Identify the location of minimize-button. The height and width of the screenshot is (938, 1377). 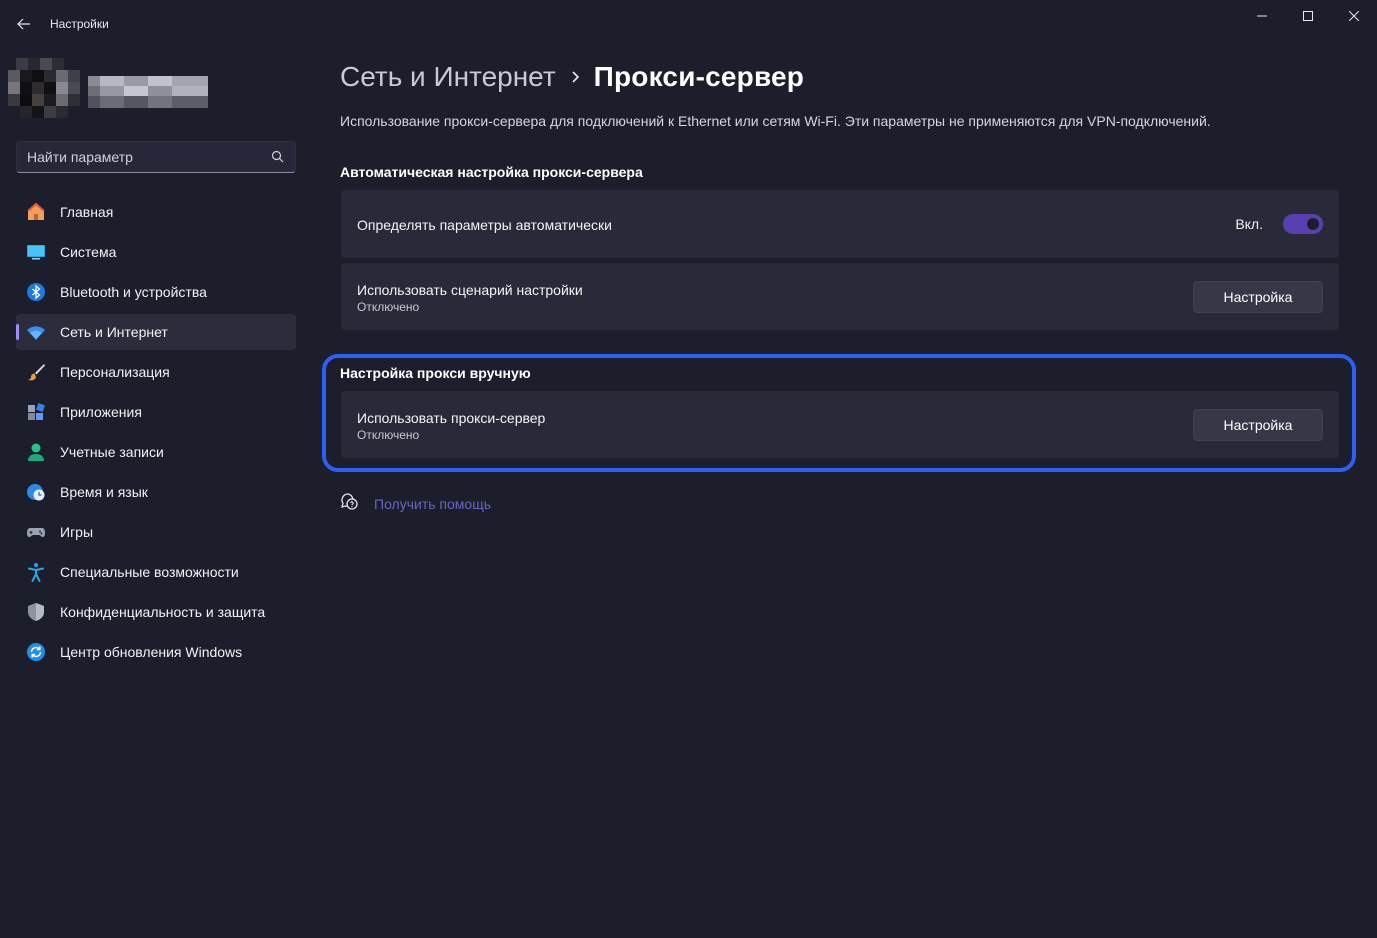
(1262, 16).